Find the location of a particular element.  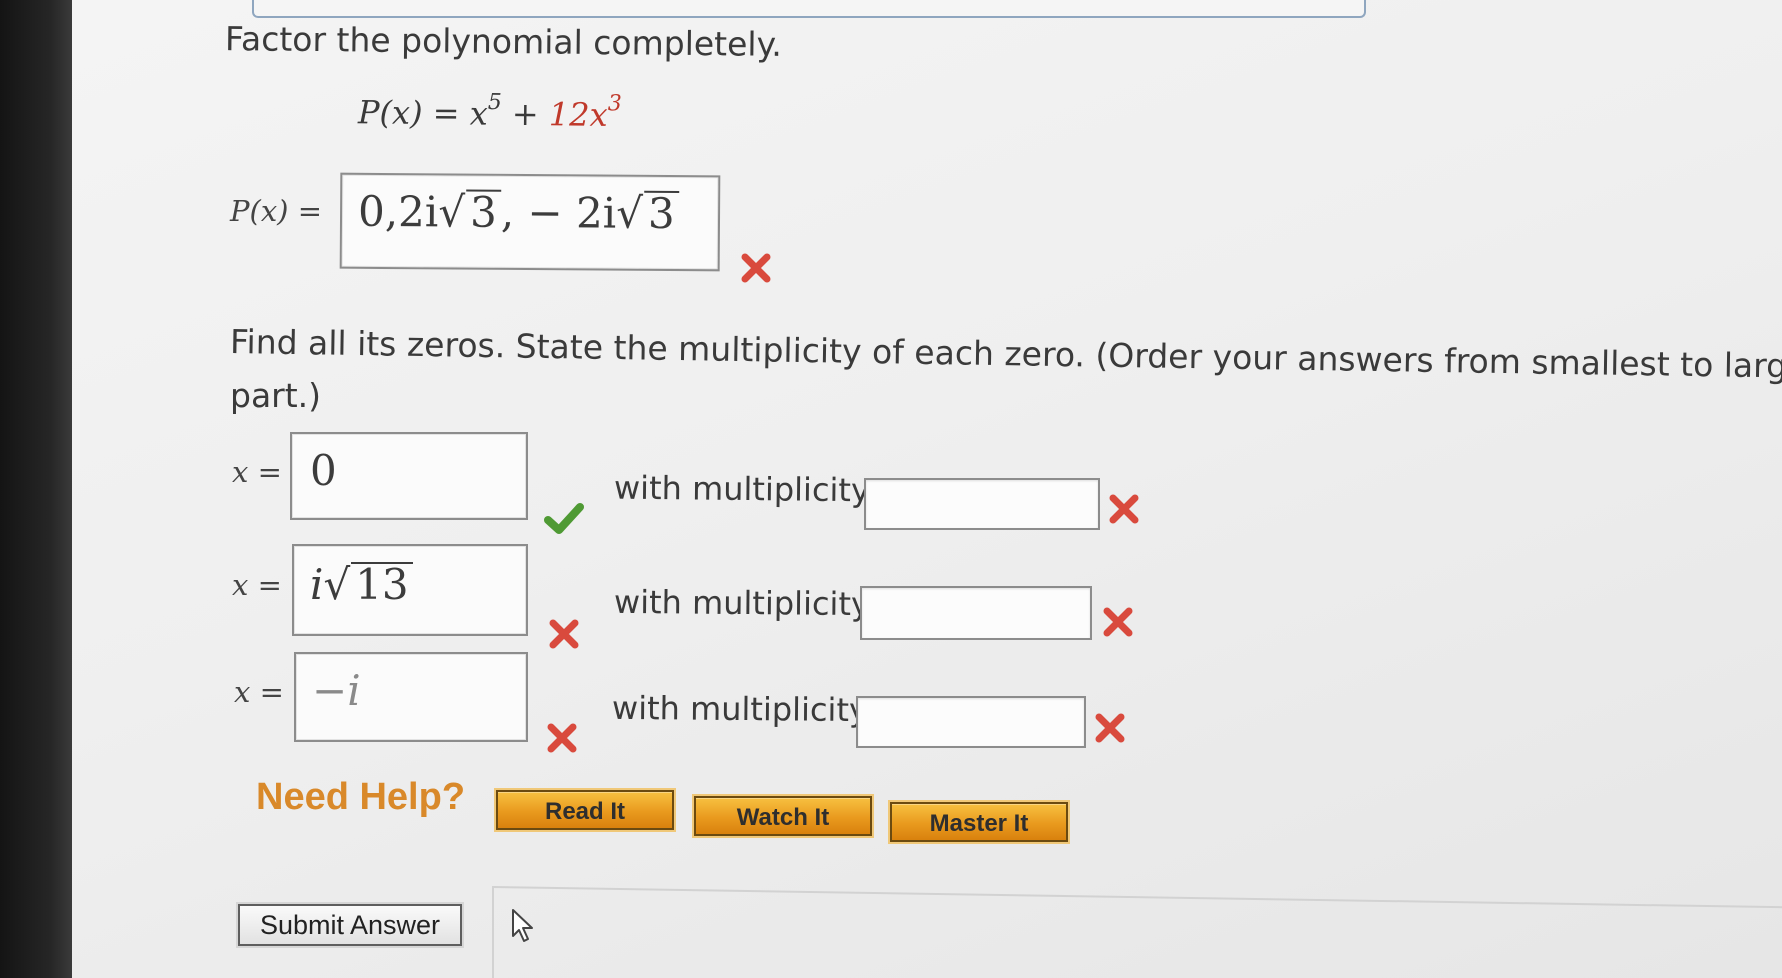

factor-answer-field: 0,2i√ 3, − 2i√ 3 is located at coordinates (530, 222).